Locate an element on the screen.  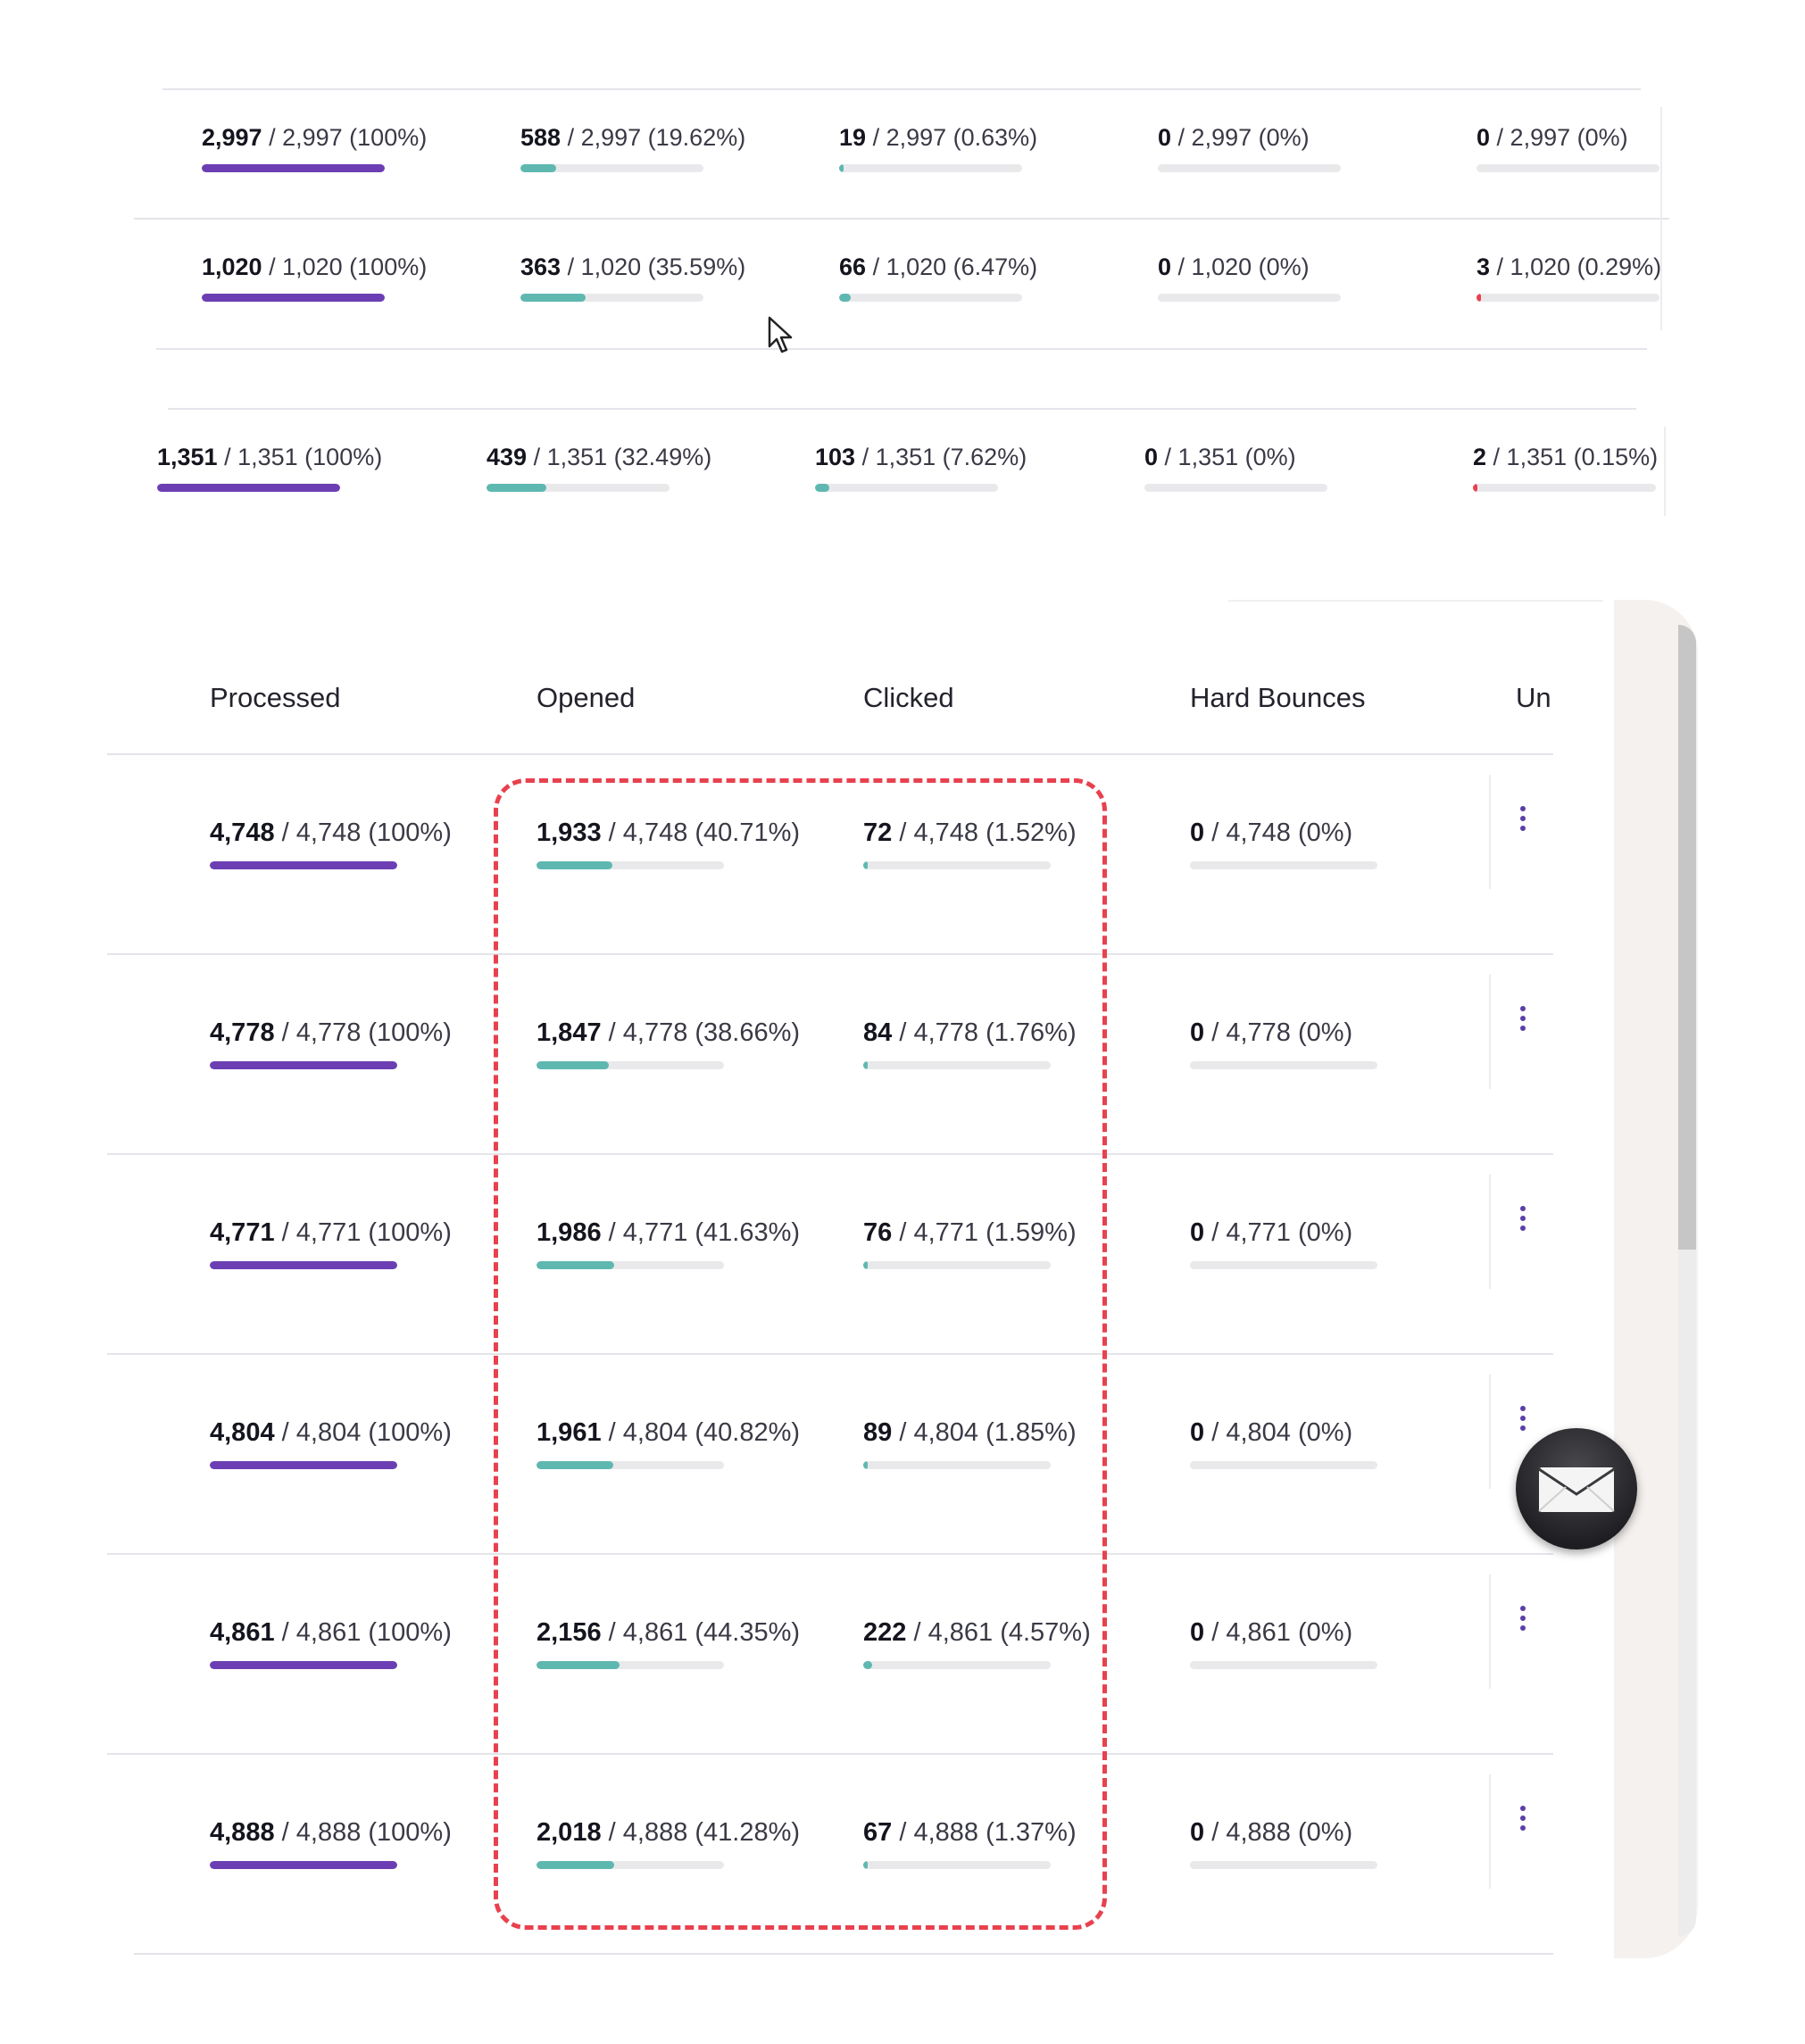
stat-detail: / 4,778 (100%) is located at coordinates (366, 1032).